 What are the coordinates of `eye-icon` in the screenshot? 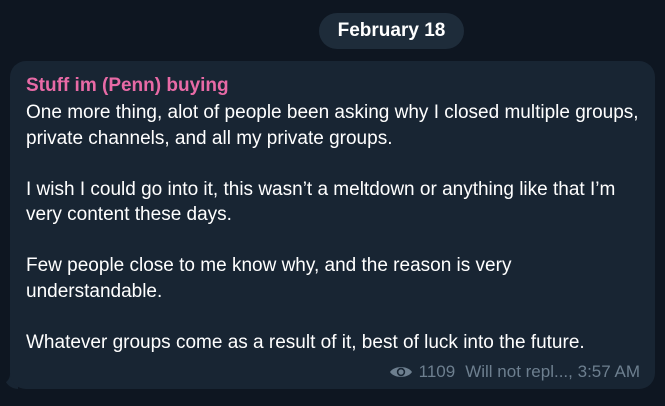 It's located at (401, 372).